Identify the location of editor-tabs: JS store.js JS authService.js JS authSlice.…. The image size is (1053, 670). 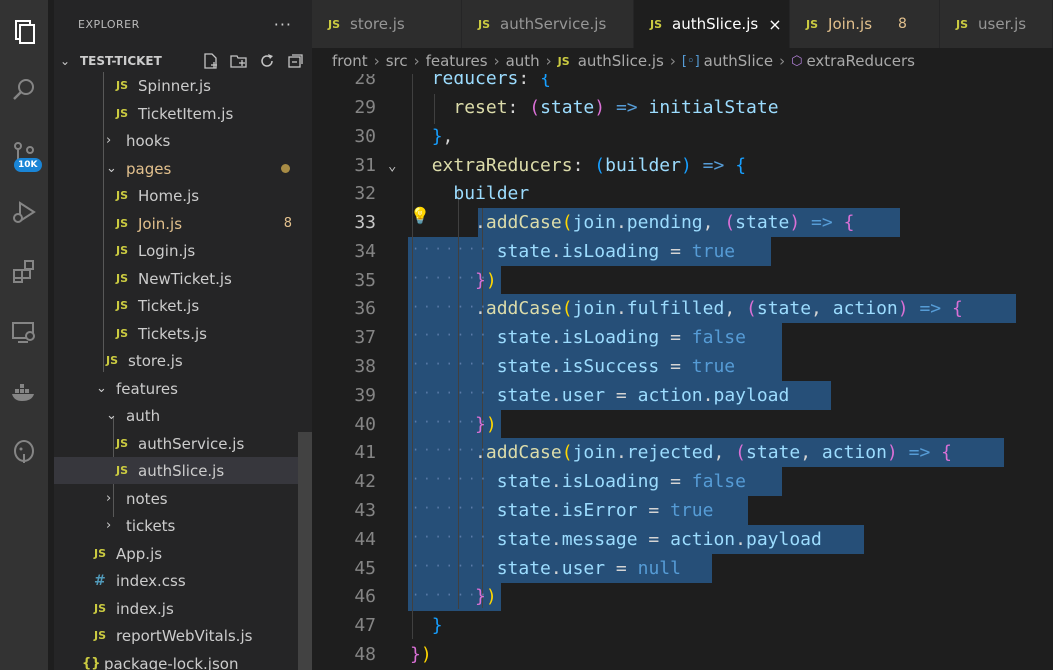
(682, 24).